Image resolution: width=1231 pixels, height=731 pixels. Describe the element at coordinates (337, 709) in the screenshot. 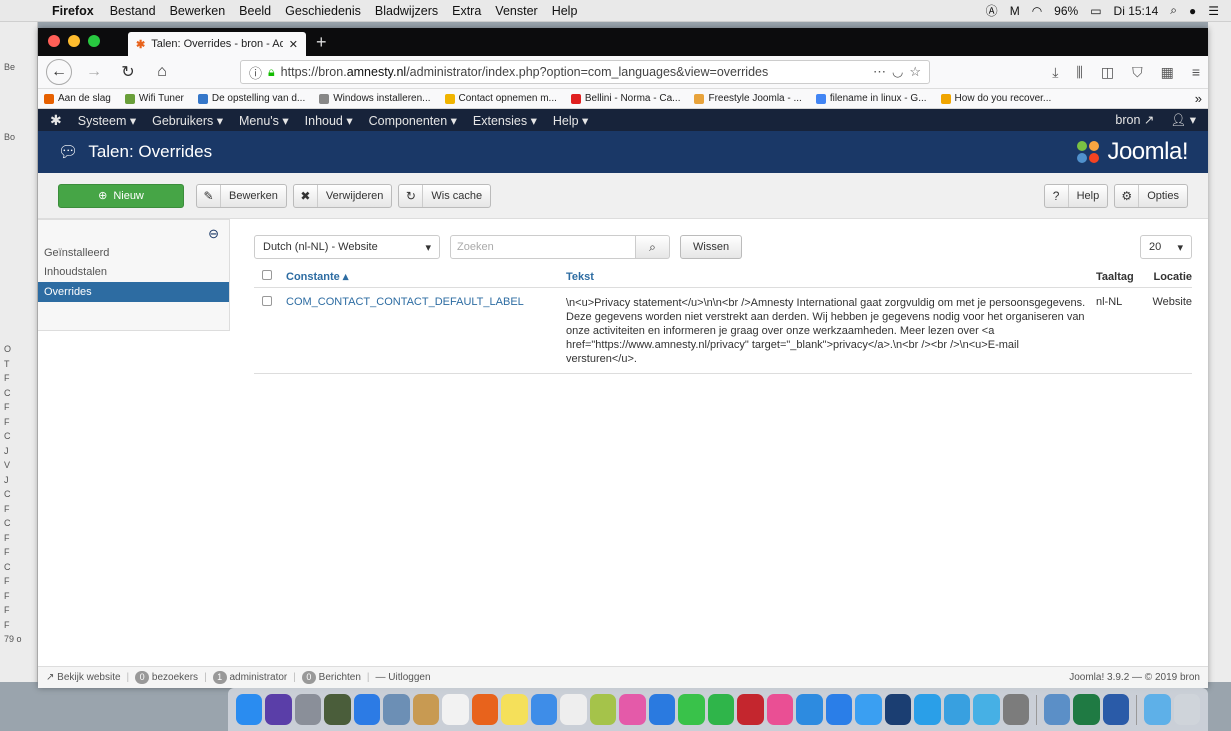

I see `mission-control-icon` at that location.